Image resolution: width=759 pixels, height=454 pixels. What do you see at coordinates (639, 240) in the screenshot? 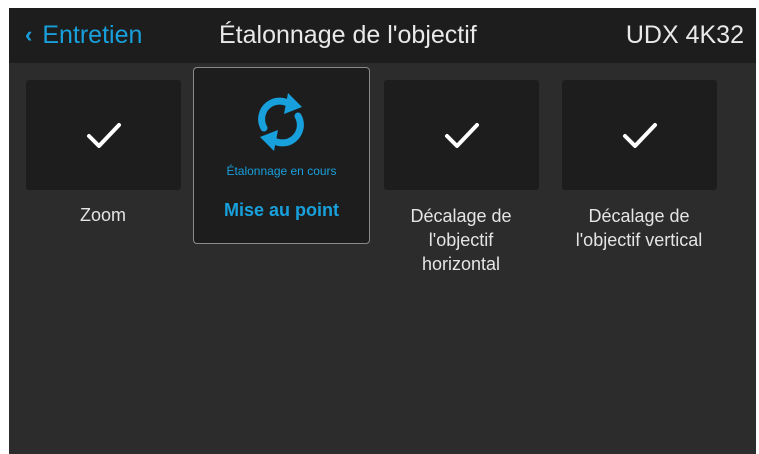
I see `label-line: l'objectif vertical` at bounding box center [639, 240].